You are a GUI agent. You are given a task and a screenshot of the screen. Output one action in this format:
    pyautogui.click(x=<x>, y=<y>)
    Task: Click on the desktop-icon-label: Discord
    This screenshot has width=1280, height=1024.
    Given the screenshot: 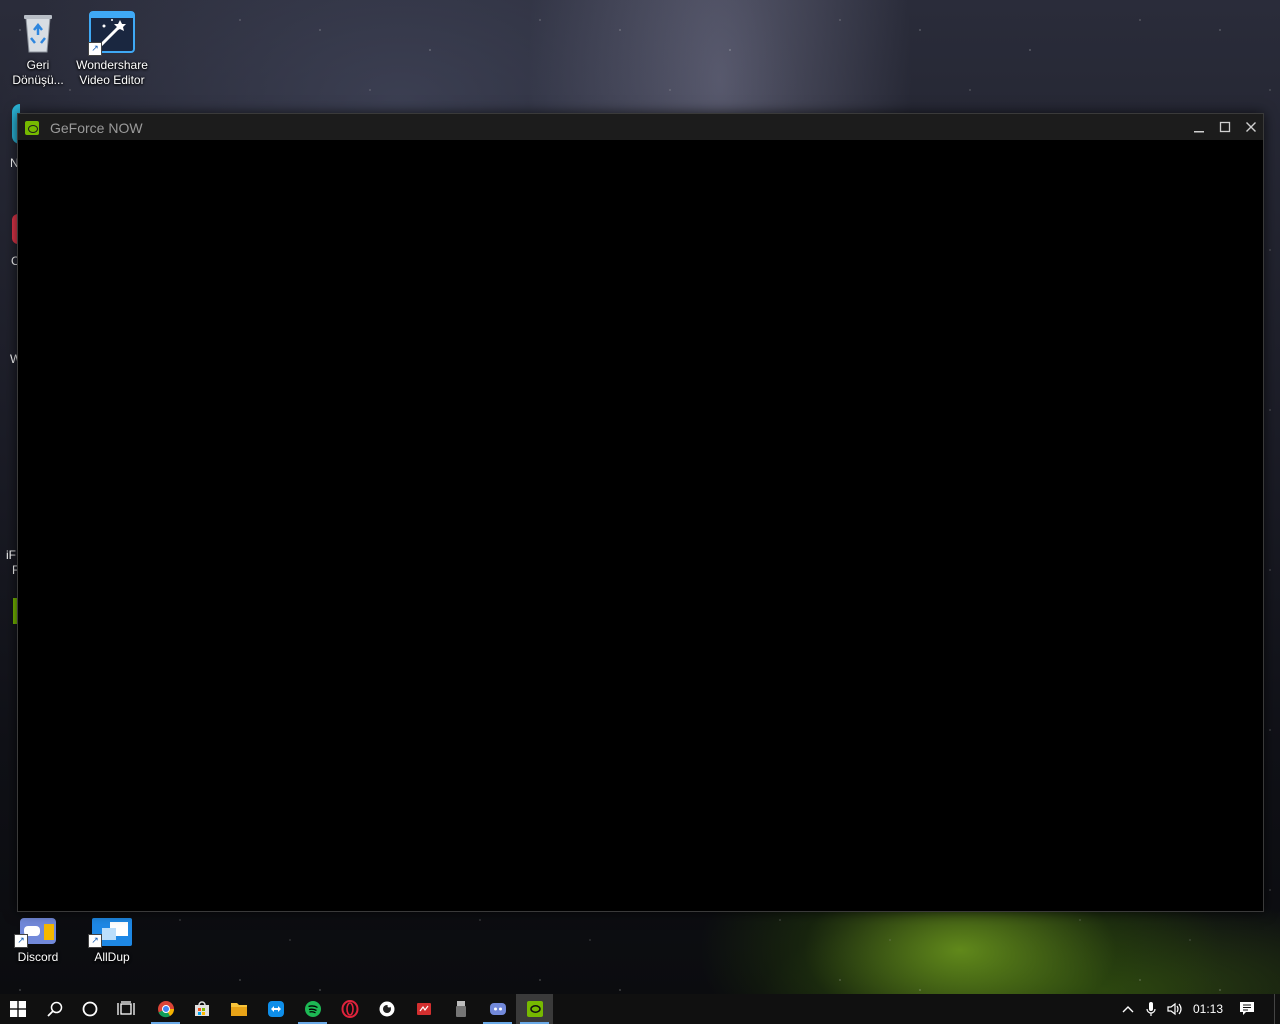 What is the action you would take?
    pyautogui.click(x=38, y=957)
    